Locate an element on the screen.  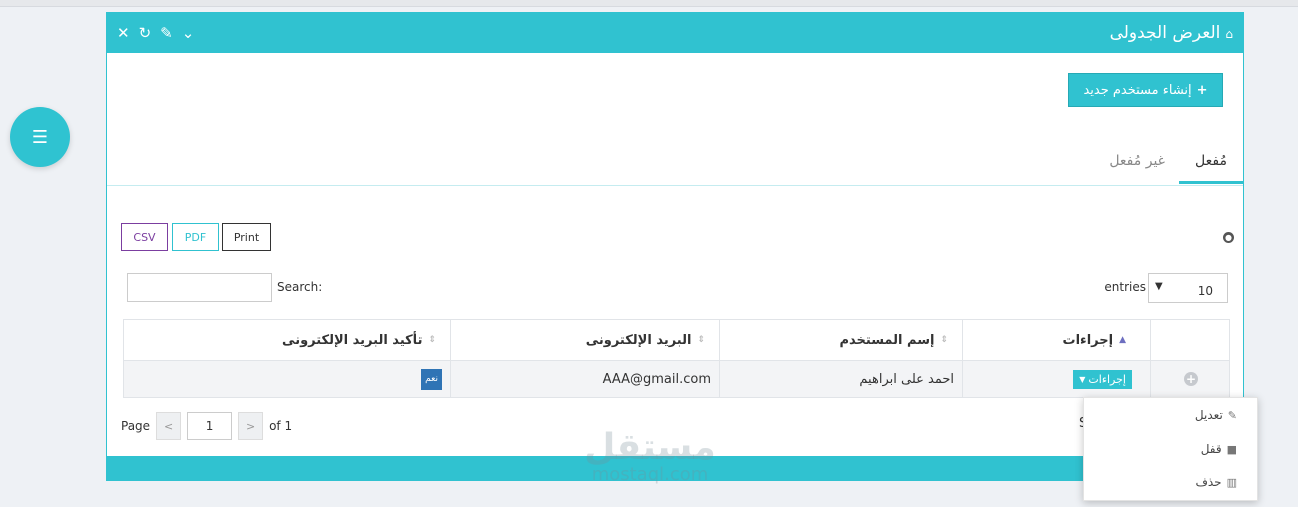
lock-icon: ■ is located at coordinates (1231, 449).